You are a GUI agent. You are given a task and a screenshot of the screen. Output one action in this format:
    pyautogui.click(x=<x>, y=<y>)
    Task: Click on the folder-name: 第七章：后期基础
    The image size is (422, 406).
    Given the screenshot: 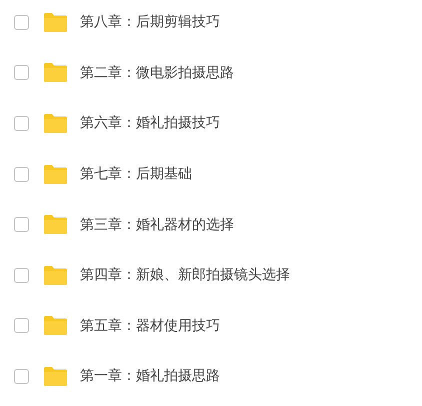 What is the action you would take?
    pyautogui.click(x=136, y=174)
    